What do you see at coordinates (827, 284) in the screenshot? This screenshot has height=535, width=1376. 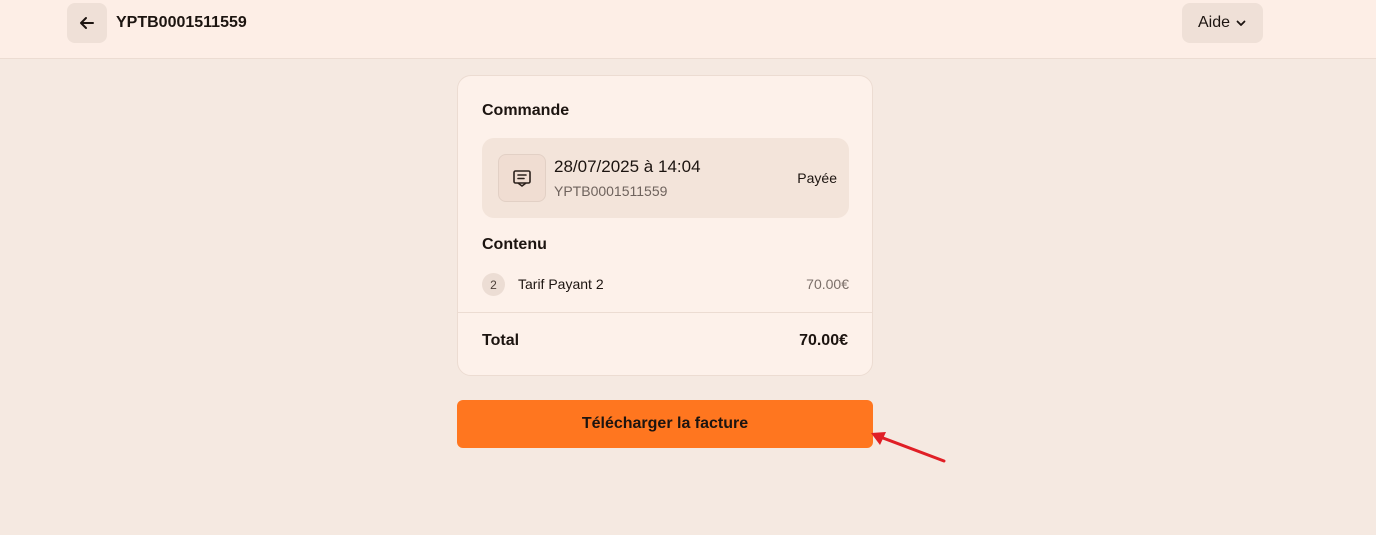 I see `item-price: 70.00€` at bounding box center [827, 284].